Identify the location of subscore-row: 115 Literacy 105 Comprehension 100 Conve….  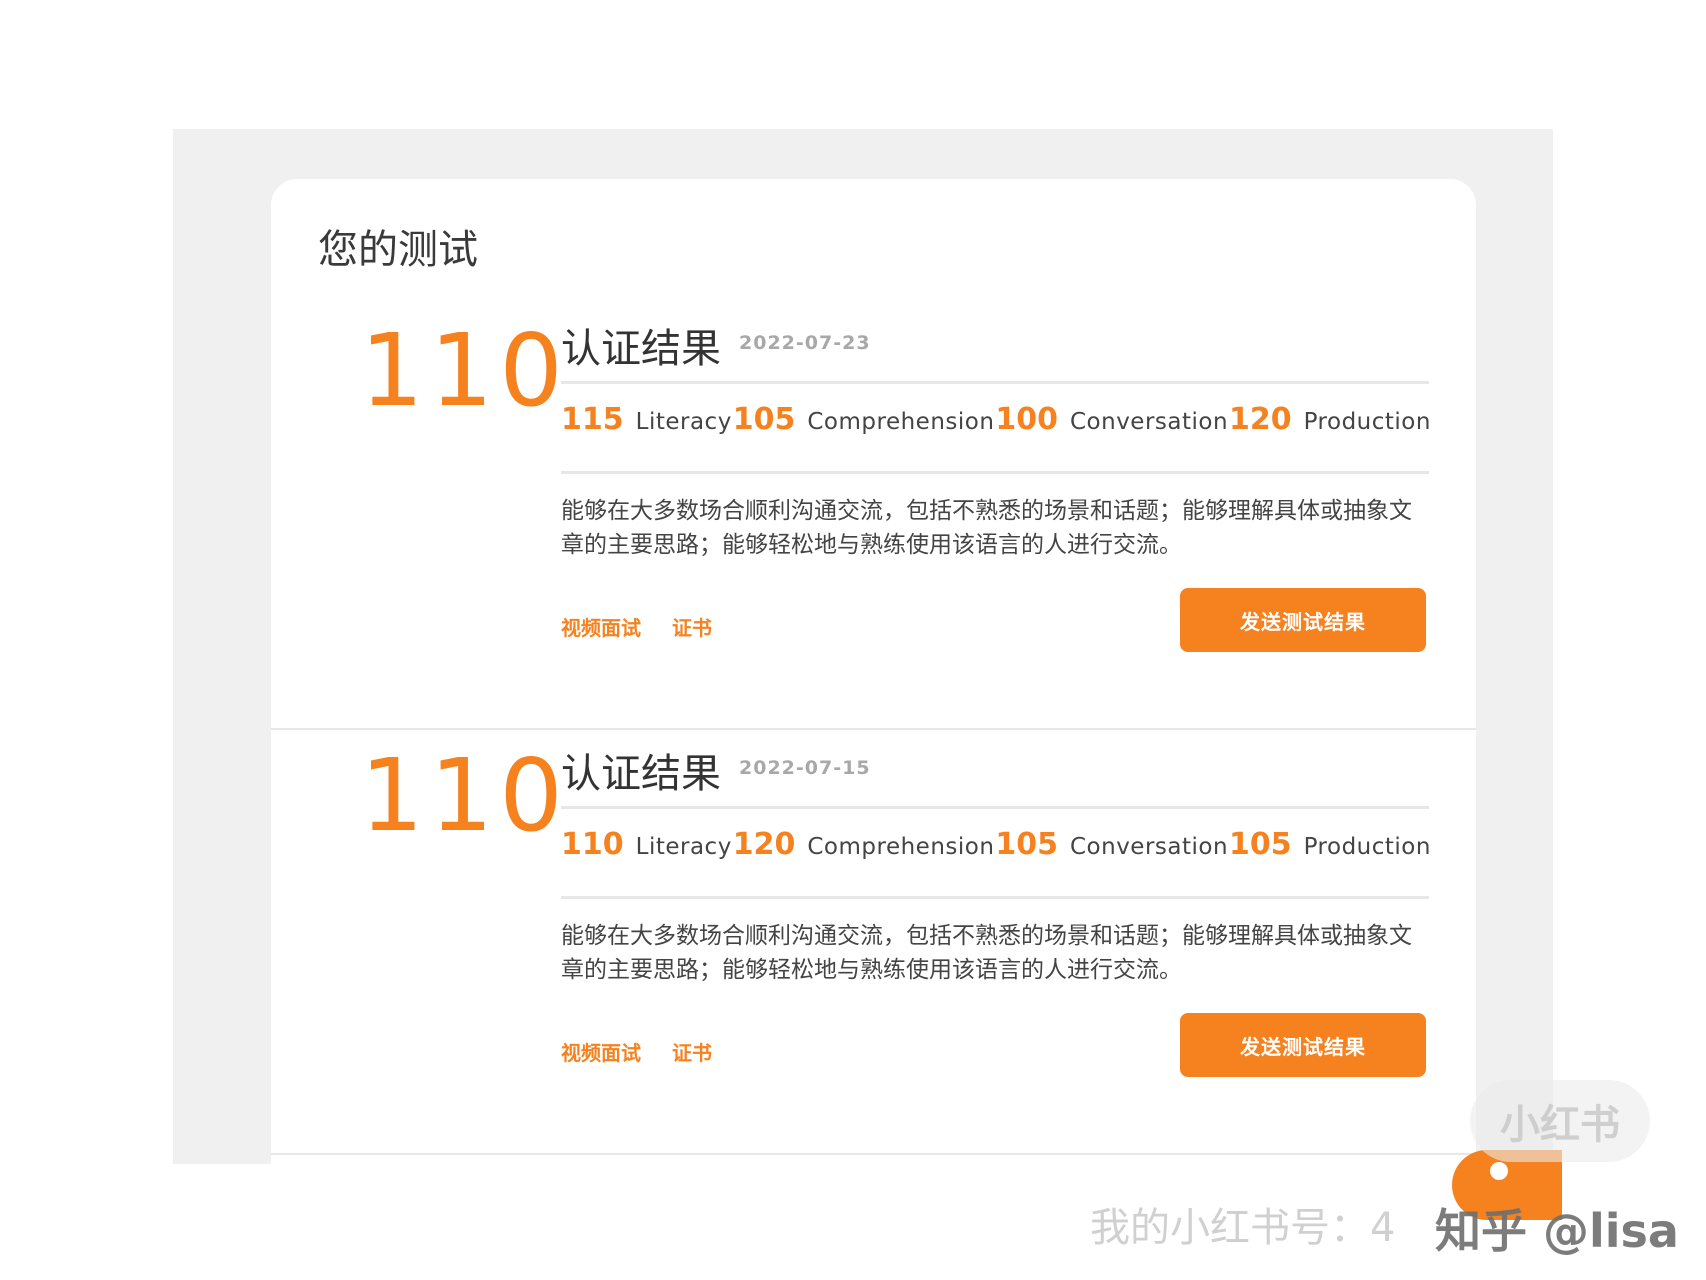
(996, 427).